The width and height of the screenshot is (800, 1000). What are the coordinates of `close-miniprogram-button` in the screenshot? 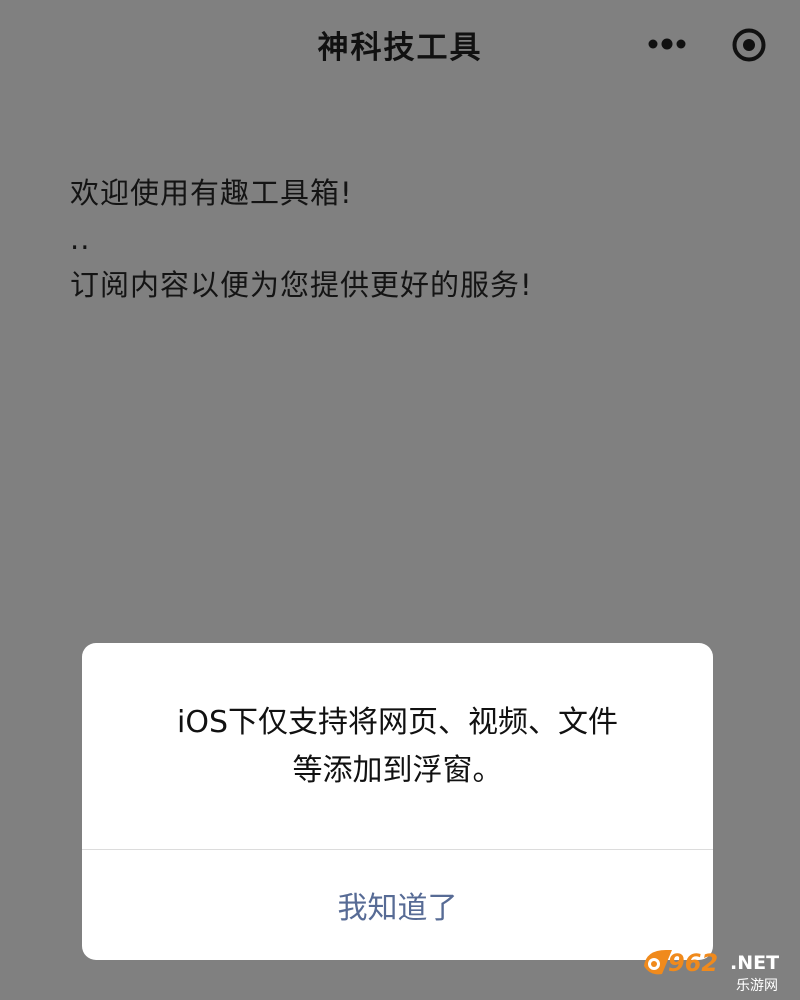 It's located at (749, 45).